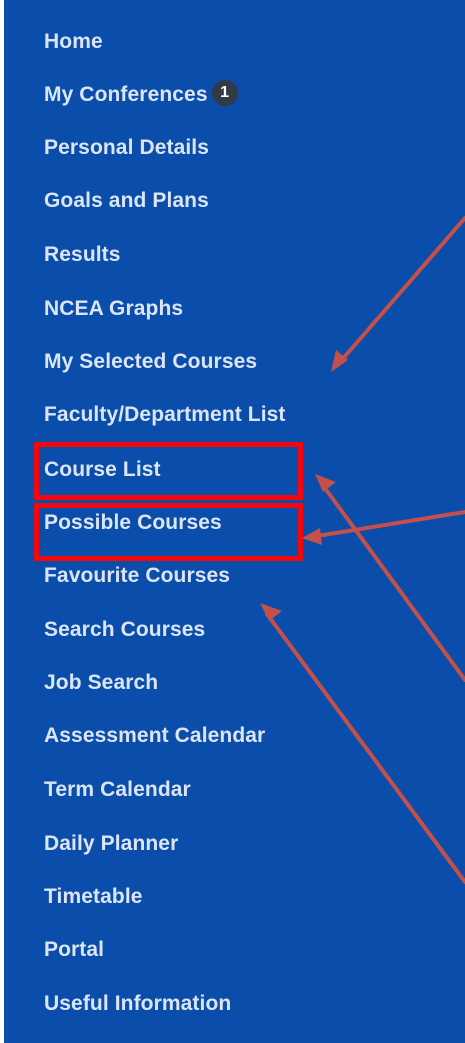 The width and height of the screenshot is (465, 1043). I want to click on sidebar-item-my-selected-courses: My Selected Courses, so click(150, 362).